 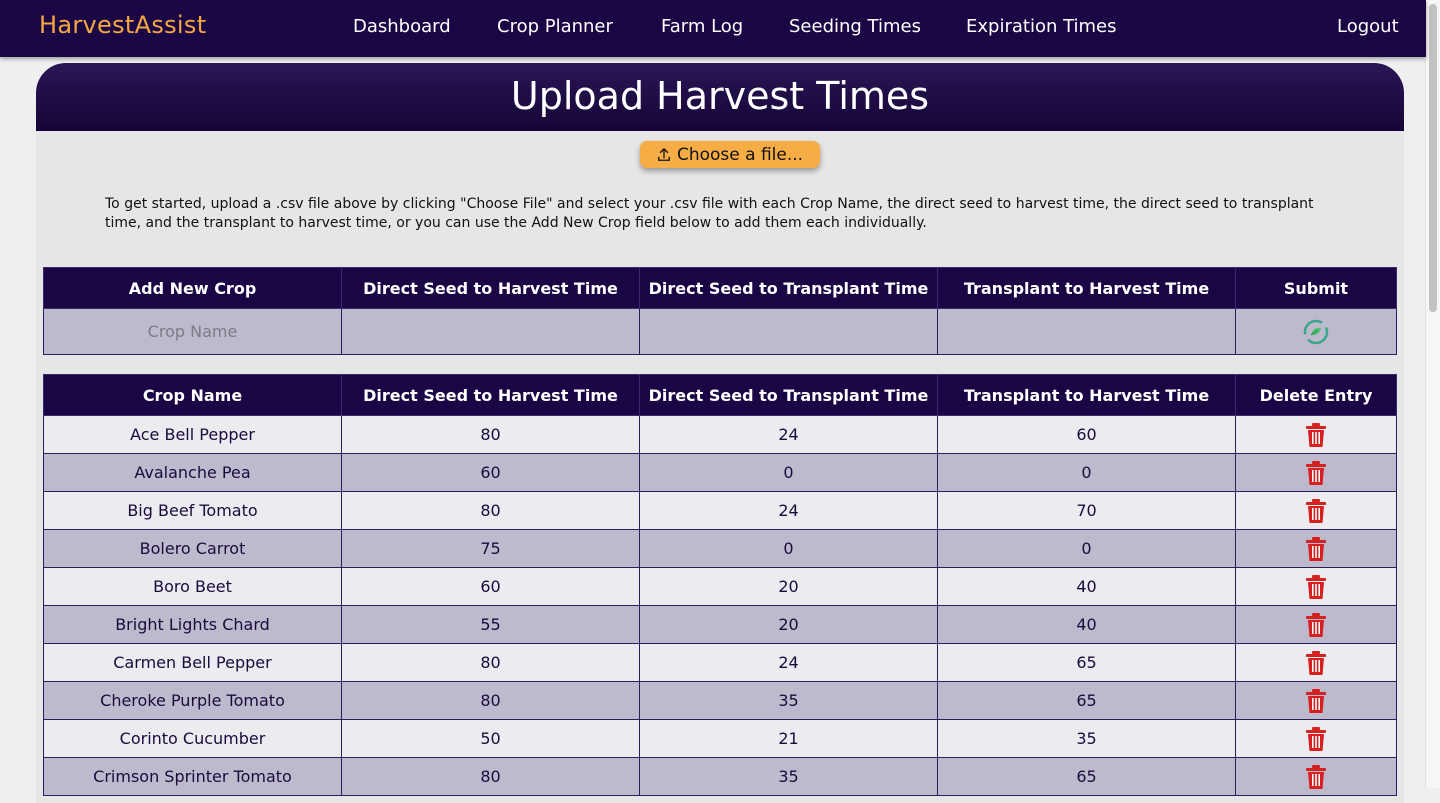 I want to click on crop-name-cell: Crimson Sprinter Tomato, so click(x=192, y=776).